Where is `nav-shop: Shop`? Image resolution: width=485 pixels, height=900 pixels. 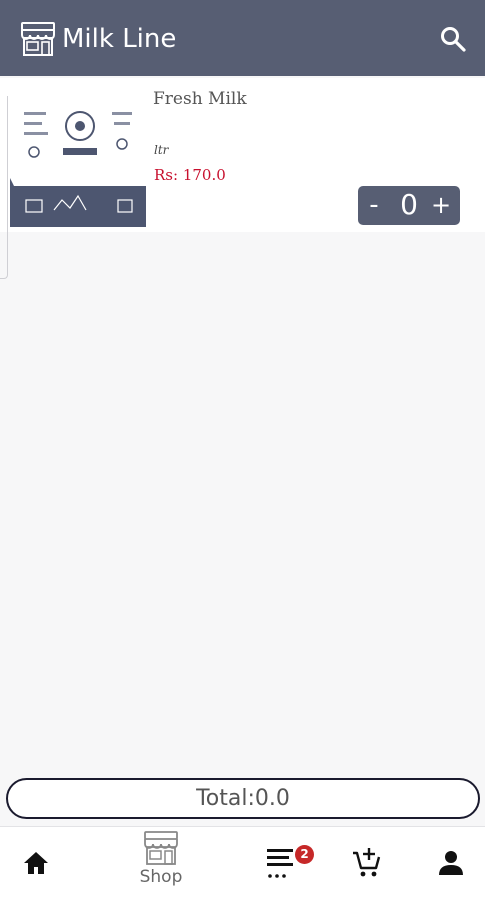 nav-shop: Shop is located at coordinates (161, 864).